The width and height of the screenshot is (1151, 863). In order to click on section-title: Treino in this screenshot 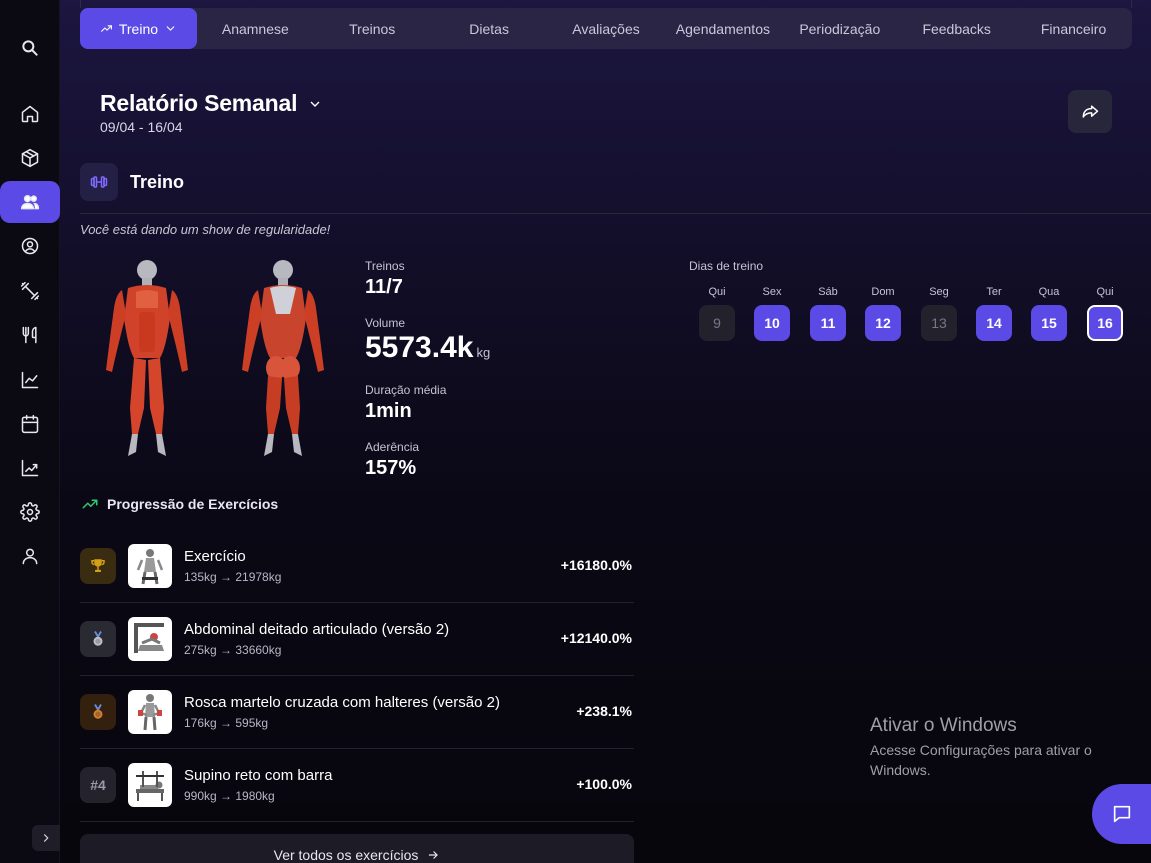, I will do `click(157, 182)`.